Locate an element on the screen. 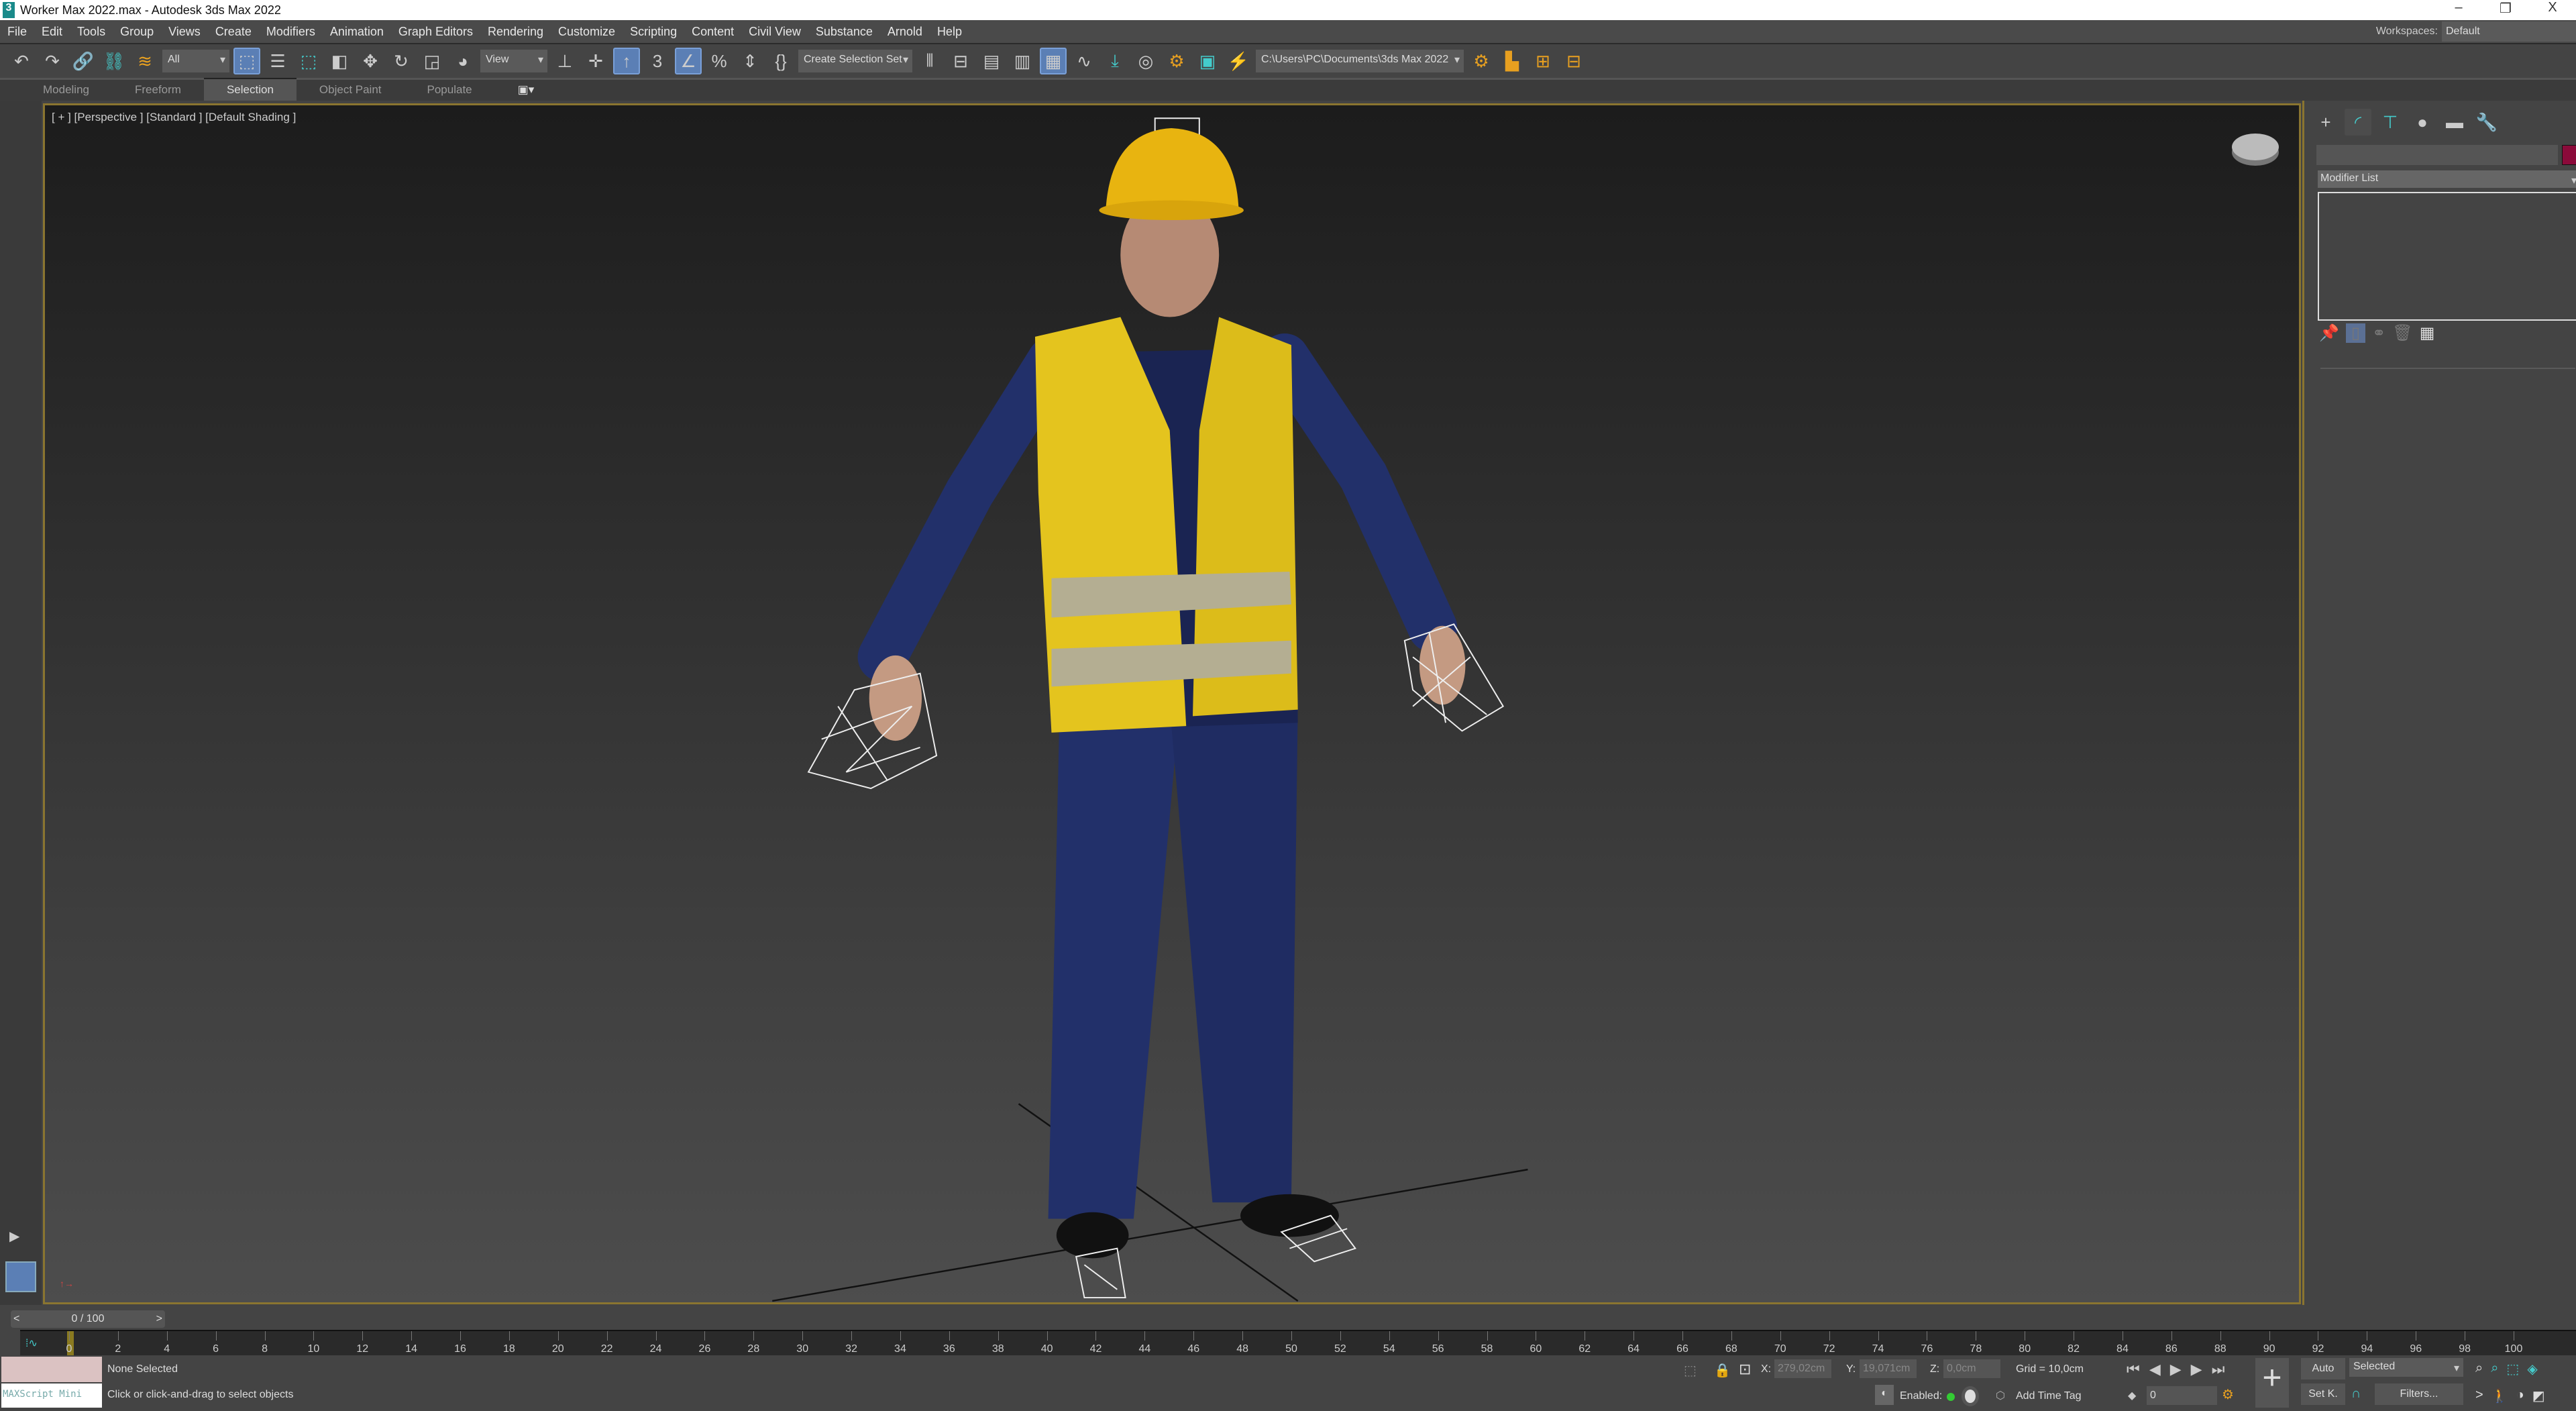 Image resolution: width=2576 pixels, height=1411 pixels. menu-tools: Tools is located at coordinates (91, 32).